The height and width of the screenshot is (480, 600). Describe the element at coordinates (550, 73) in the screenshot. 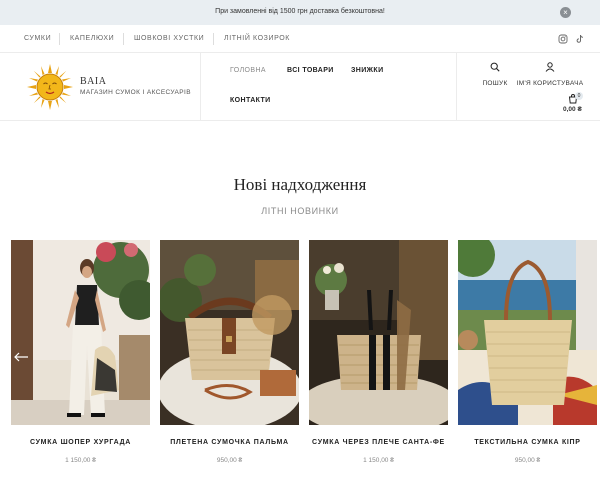

I see `account-button: ІМ'Я КОРИСТУВАЧА` at that location.